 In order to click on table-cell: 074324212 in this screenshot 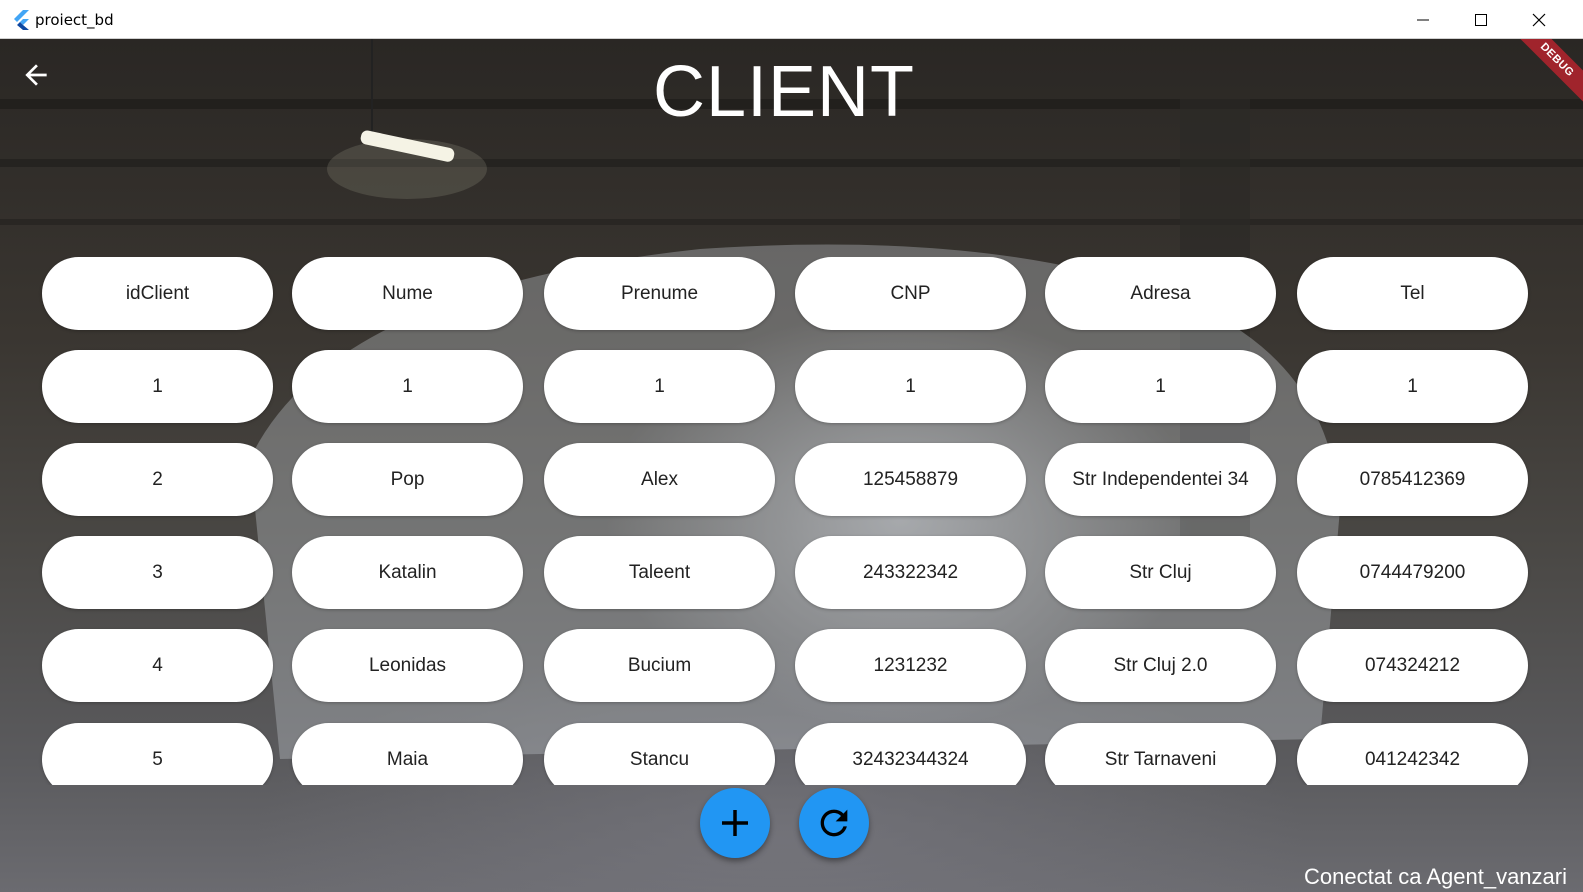, I will do `click(1412, 665)`.